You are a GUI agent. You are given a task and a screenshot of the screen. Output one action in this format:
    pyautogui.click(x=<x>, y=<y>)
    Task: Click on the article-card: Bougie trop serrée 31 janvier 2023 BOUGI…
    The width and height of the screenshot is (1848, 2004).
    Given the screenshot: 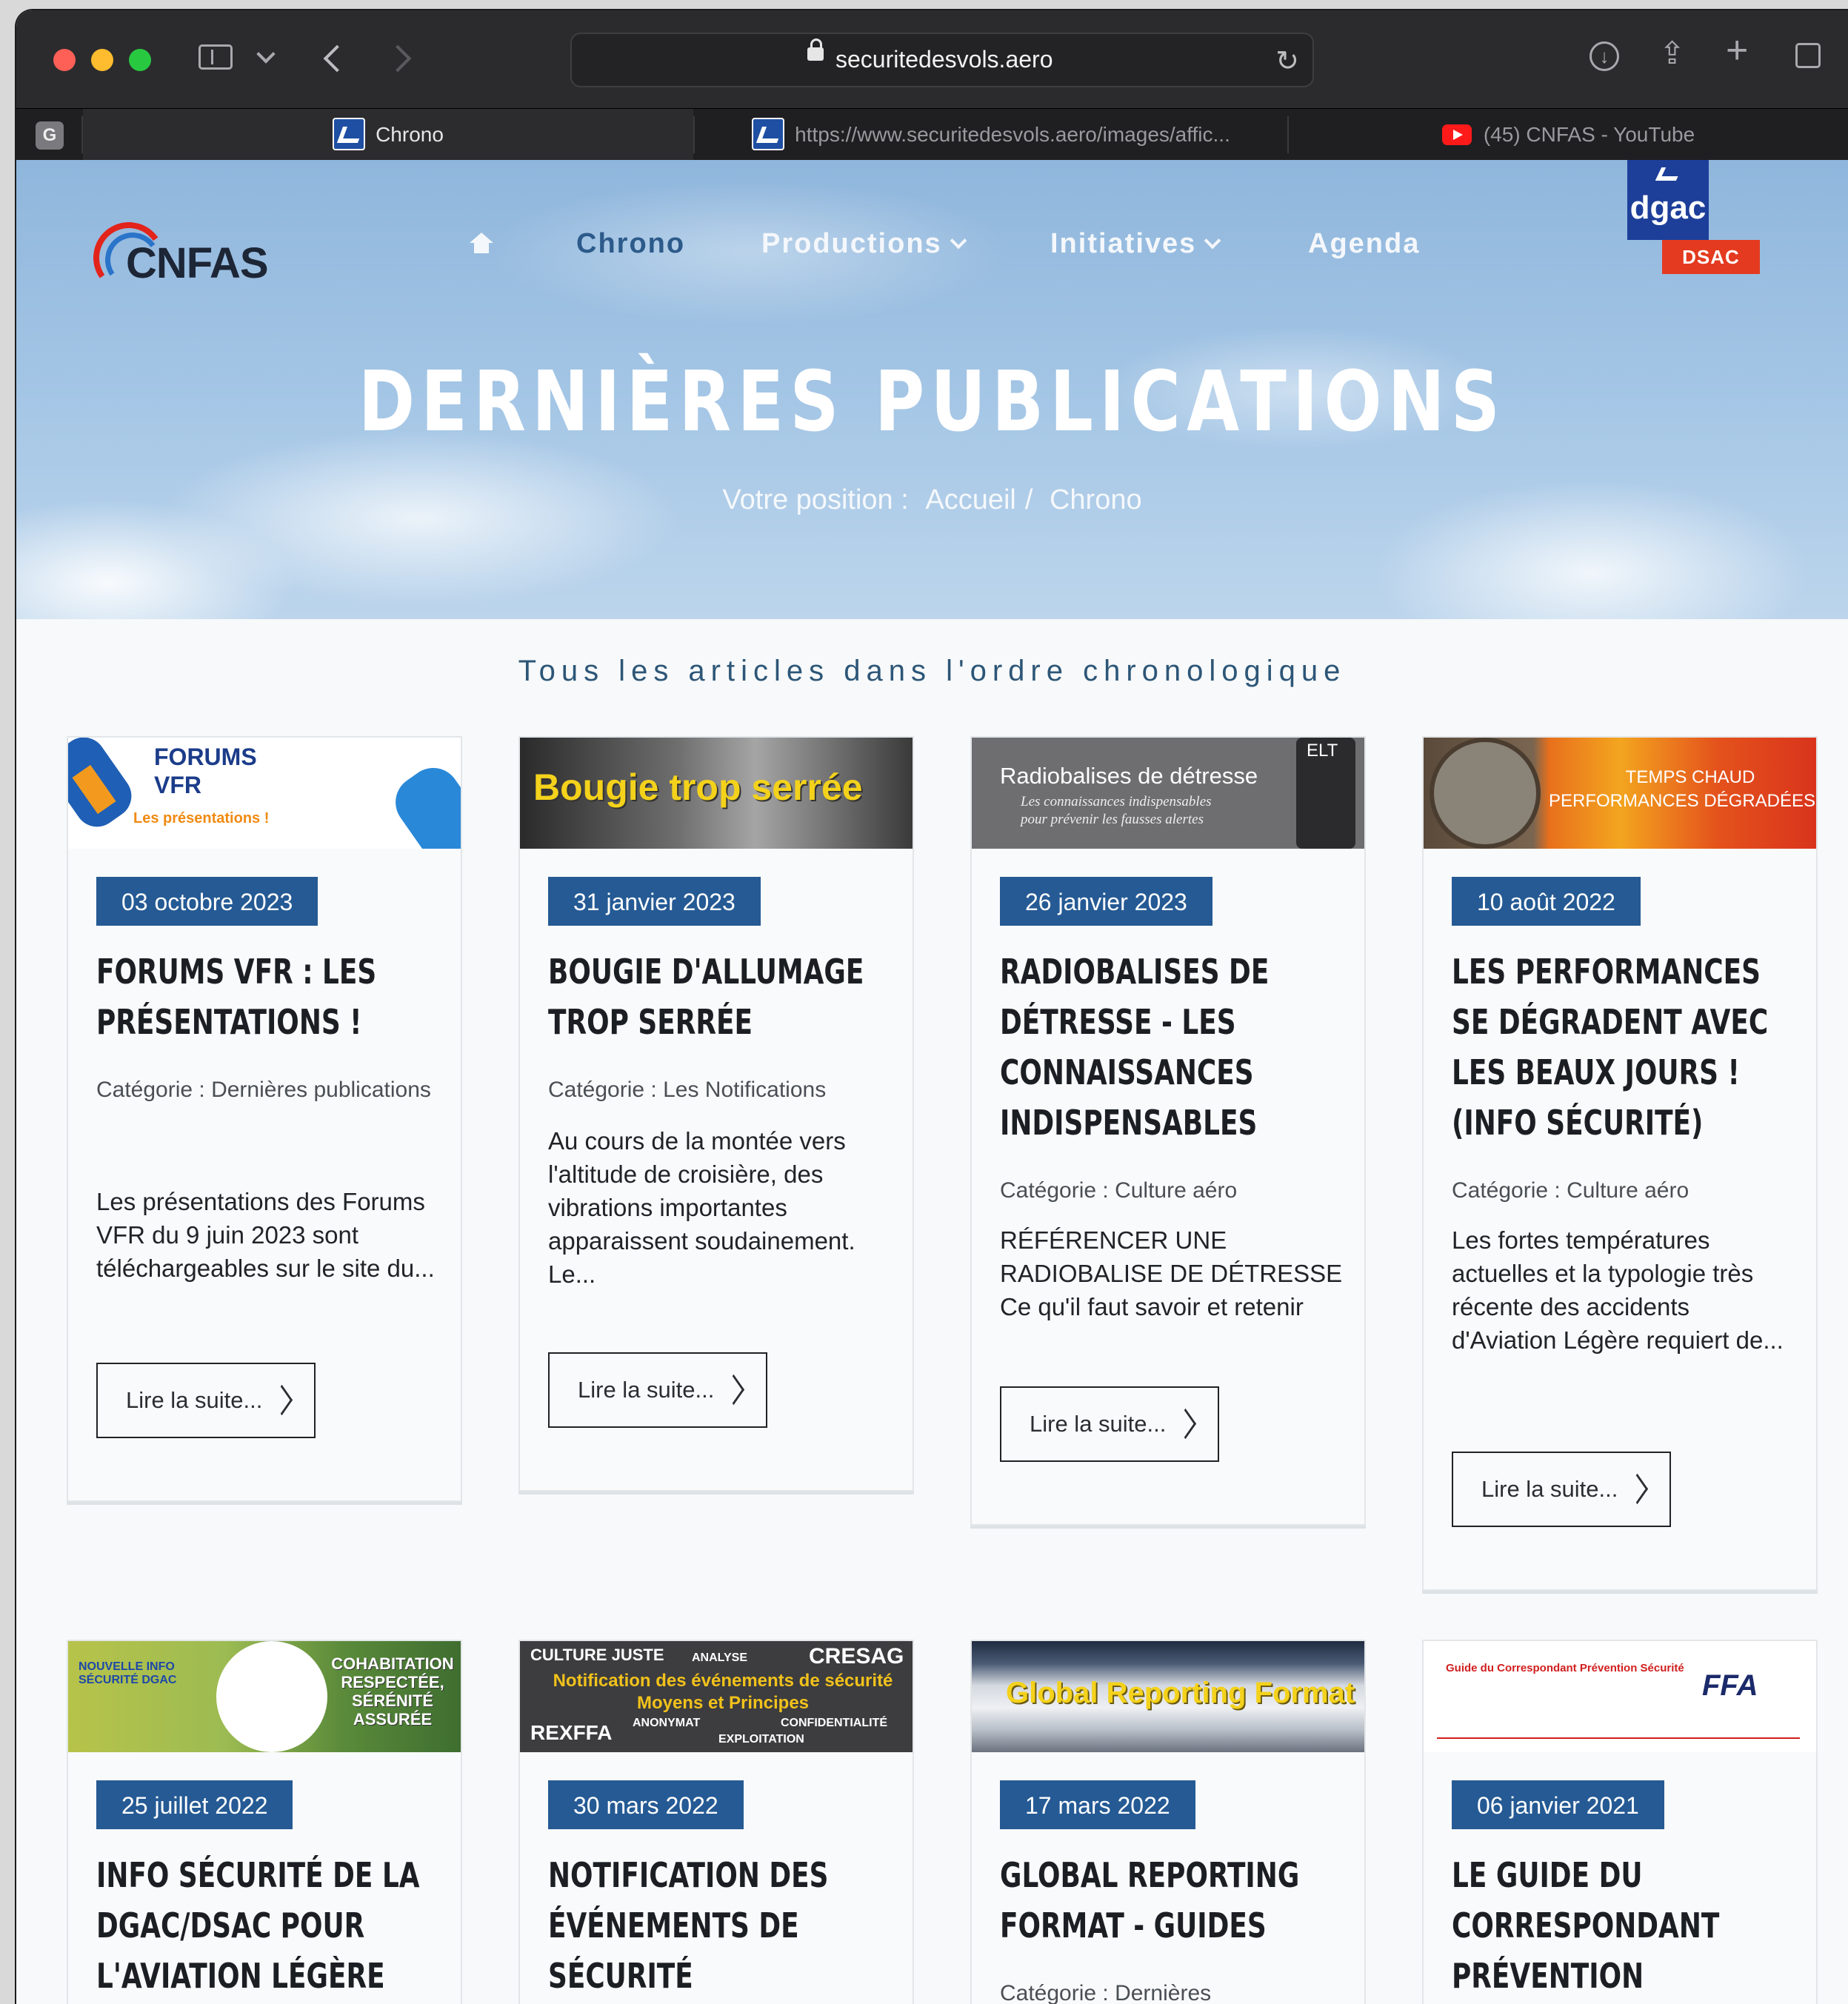 What is the action you would take?
    pyautogui.click(x=716, y=1114)
    